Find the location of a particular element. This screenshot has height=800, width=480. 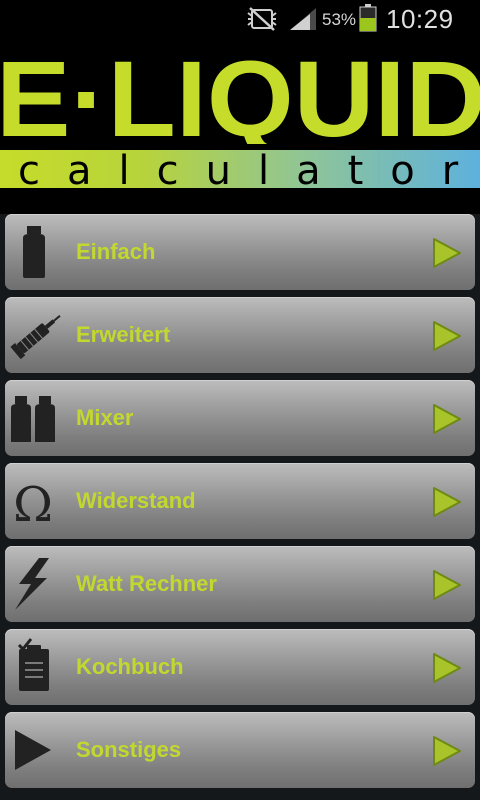

logo-subtitle: calculator is located at coordinates (249, 169).